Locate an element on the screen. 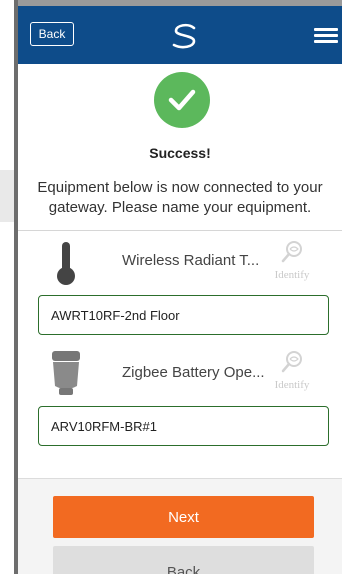  top-bar: Back is located at coordinates (180, 32).